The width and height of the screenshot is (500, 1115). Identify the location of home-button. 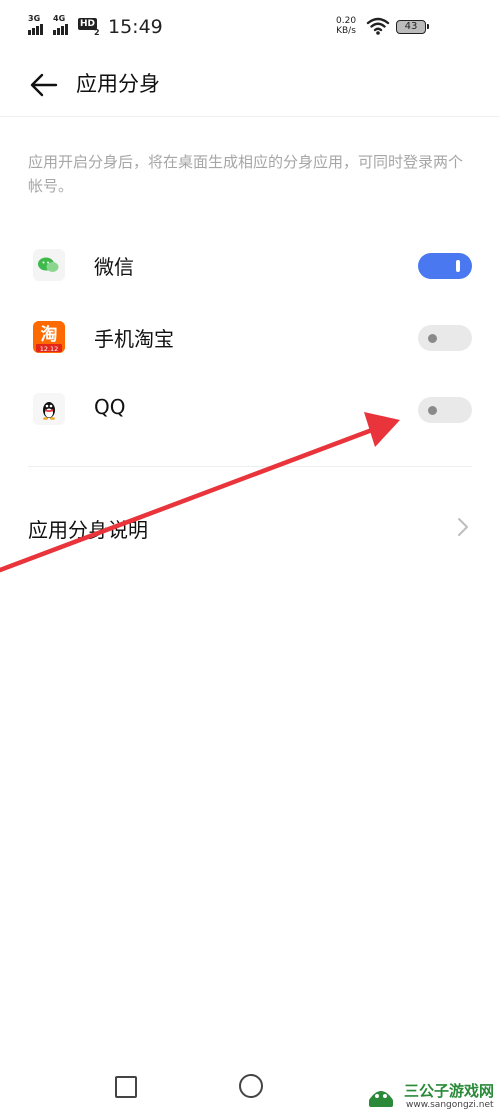
(251, 1086).